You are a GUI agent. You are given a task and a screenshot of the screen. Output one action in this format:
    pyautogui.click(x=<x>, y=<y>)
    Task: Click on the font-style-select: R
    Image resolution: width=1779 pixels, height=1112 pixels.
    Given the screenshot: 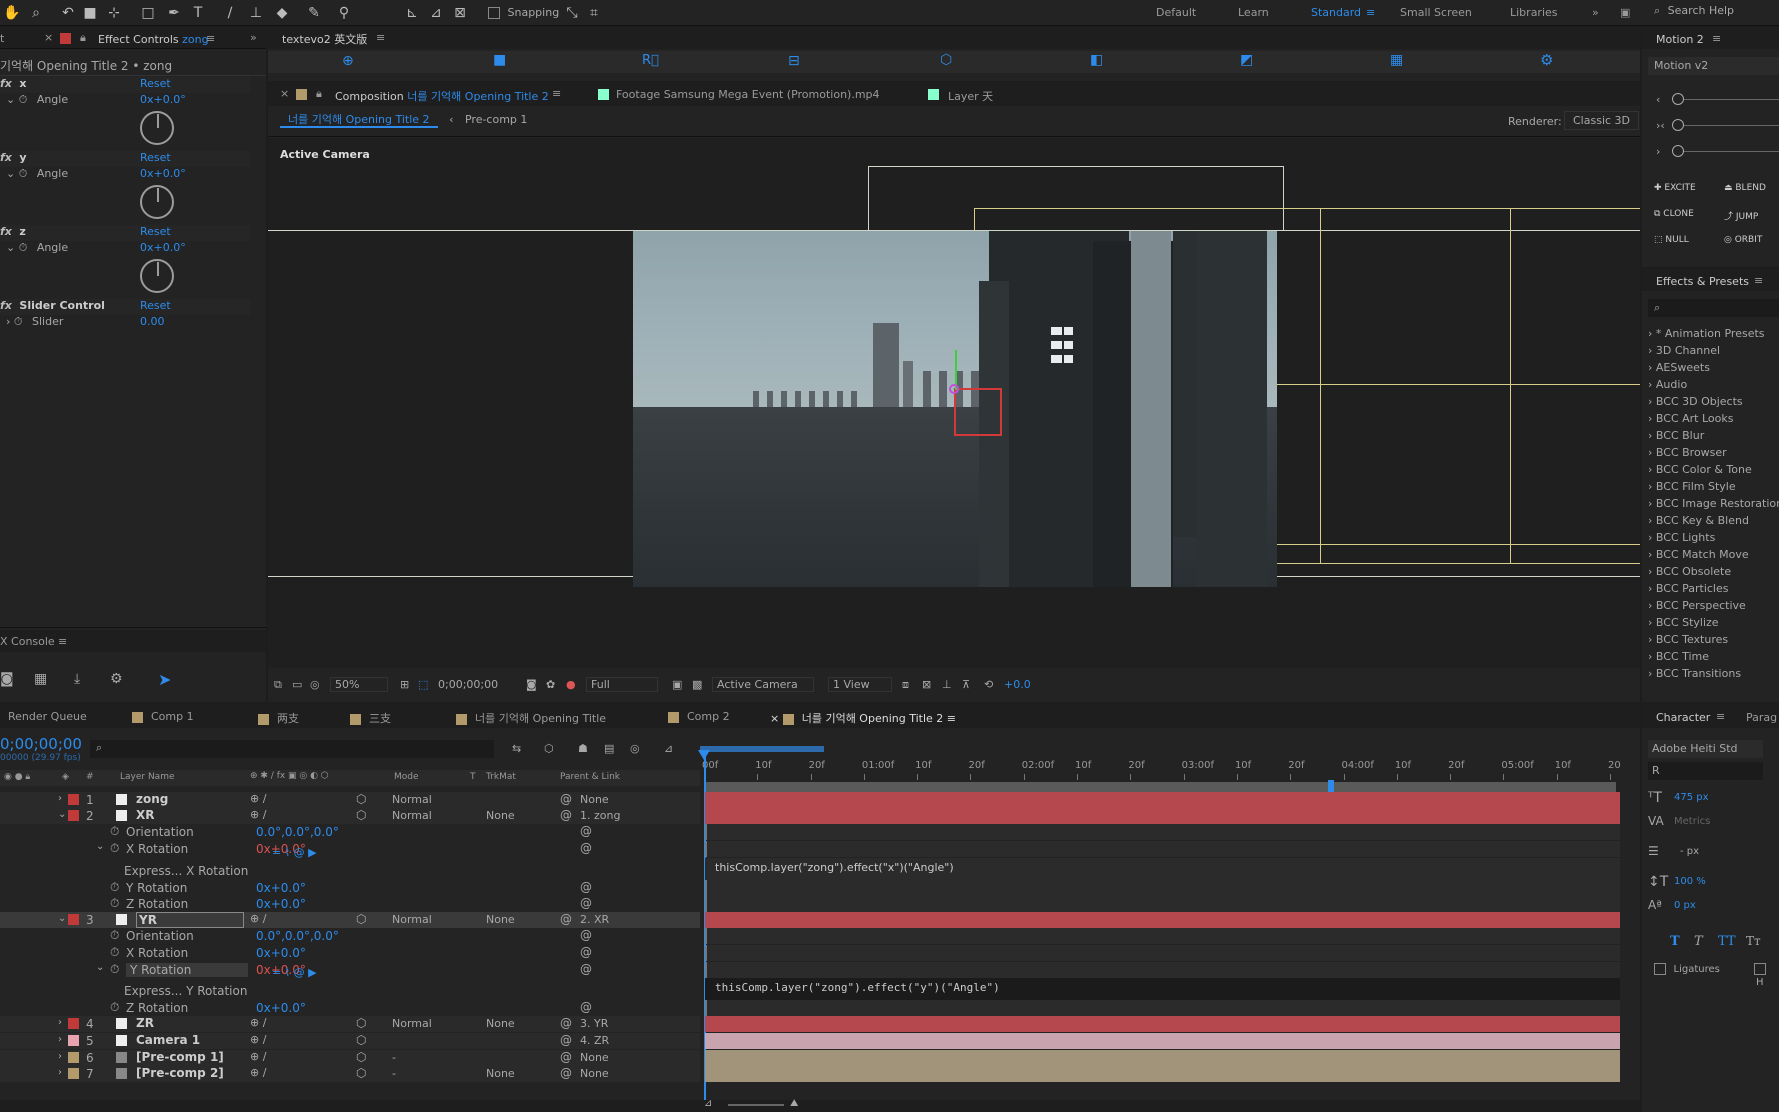 What is the action you would take?
    pyautogui.click(x=1705, y=771)
    